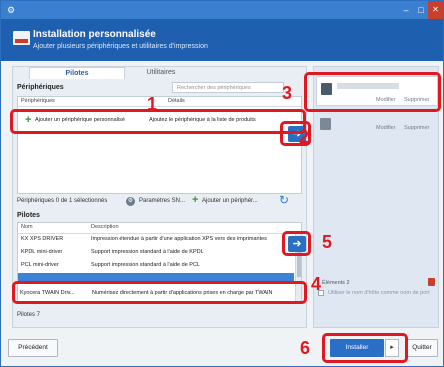  What do you see at coordinates (195, 200) in the screenshot?
I see `plus-icon: +` at bounding box center [195, 200].